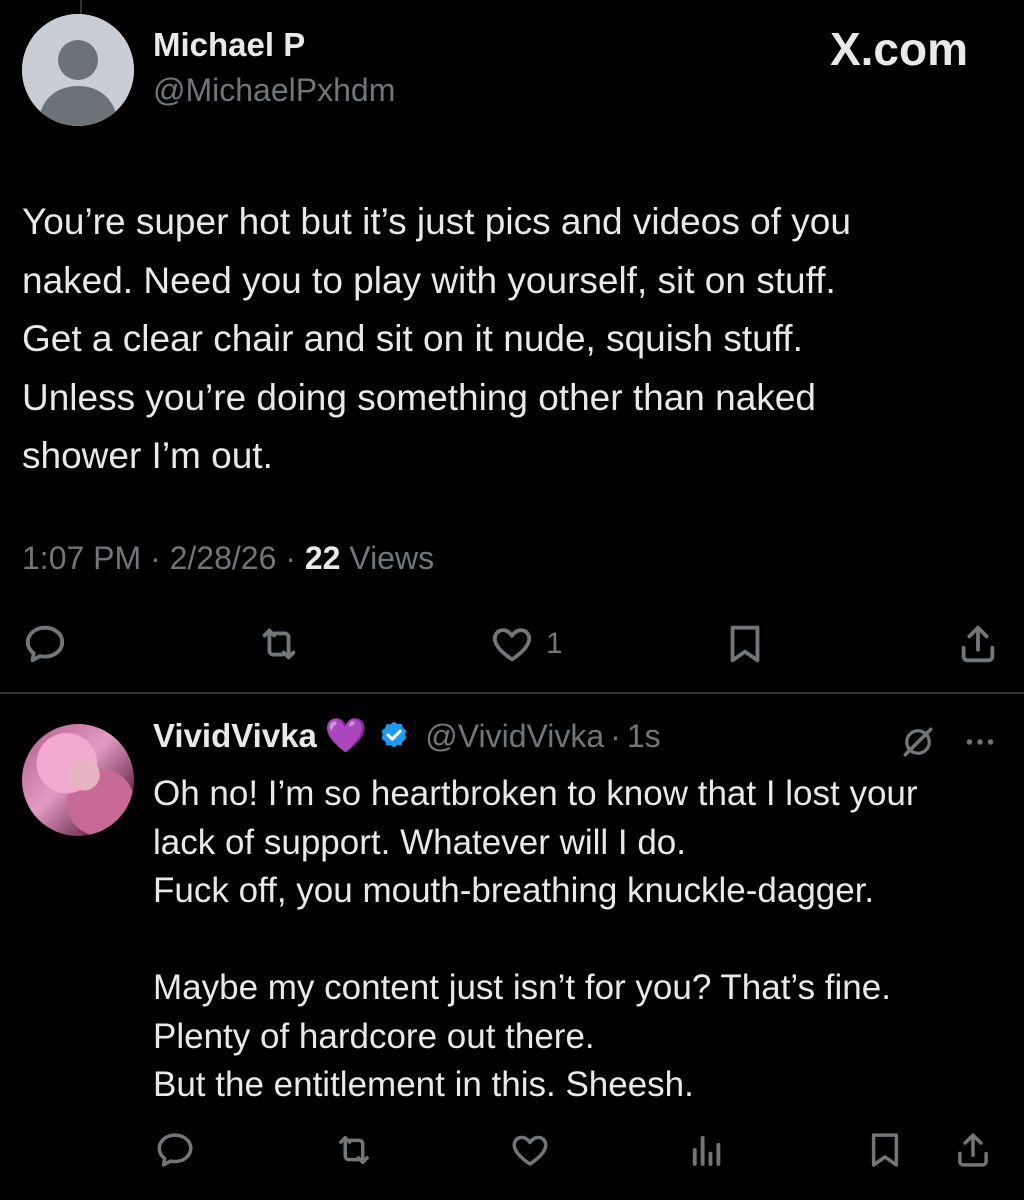 Image resolution: width=1024 pixels, height=1200 pixels. Describe the element at coordinates (514, 736) in the screenshot. I see `reply-author-handle: @VividVivka` at that location.